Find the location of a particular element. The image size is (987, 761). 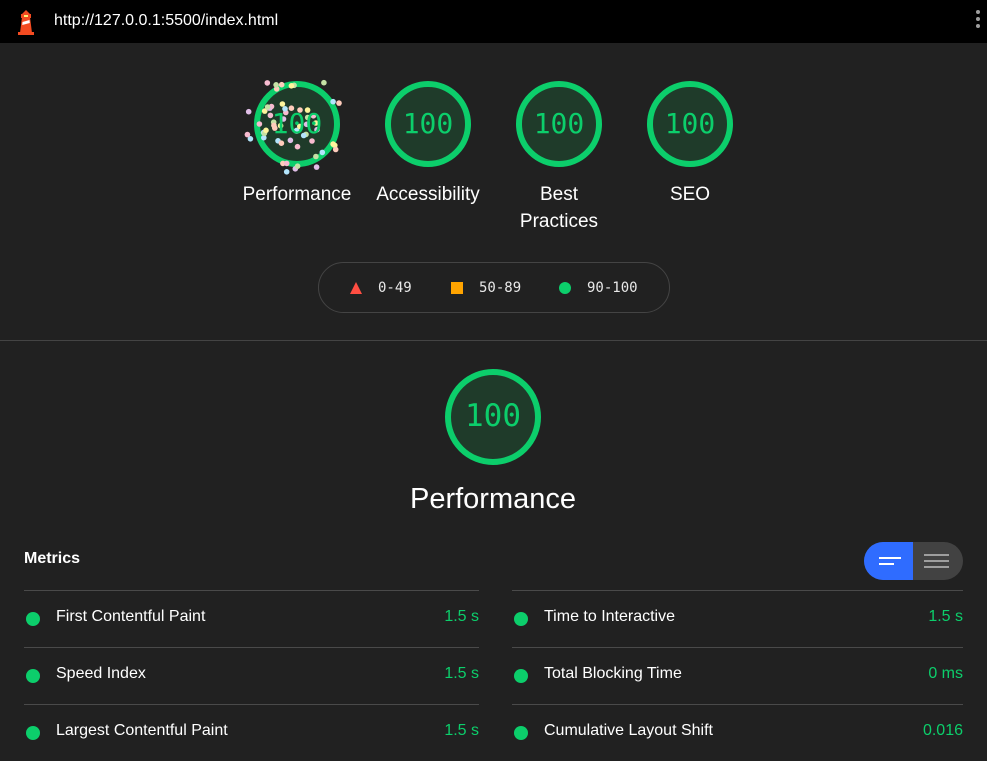

top-bar: http://127.0.0.1:5500/index.html is located at coordinates (493, 21).